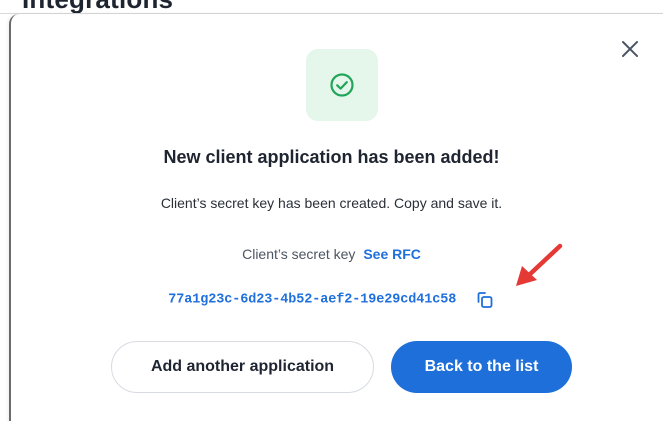 The image size is (663, 421). What do you see at coordinates (299, 254) in the screenshot?
I see `secret-key-label: Client’s secret key` at bounding box center [299, 254].